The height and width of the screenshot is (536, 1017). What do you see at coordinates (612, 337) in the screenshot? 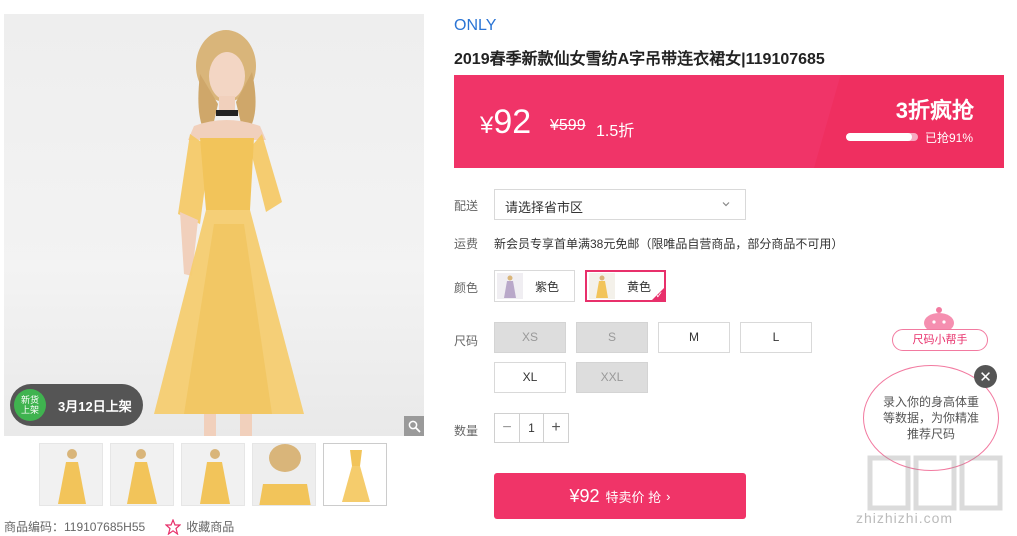
I see `size-option-s: S` at bounding box center [612, 337].